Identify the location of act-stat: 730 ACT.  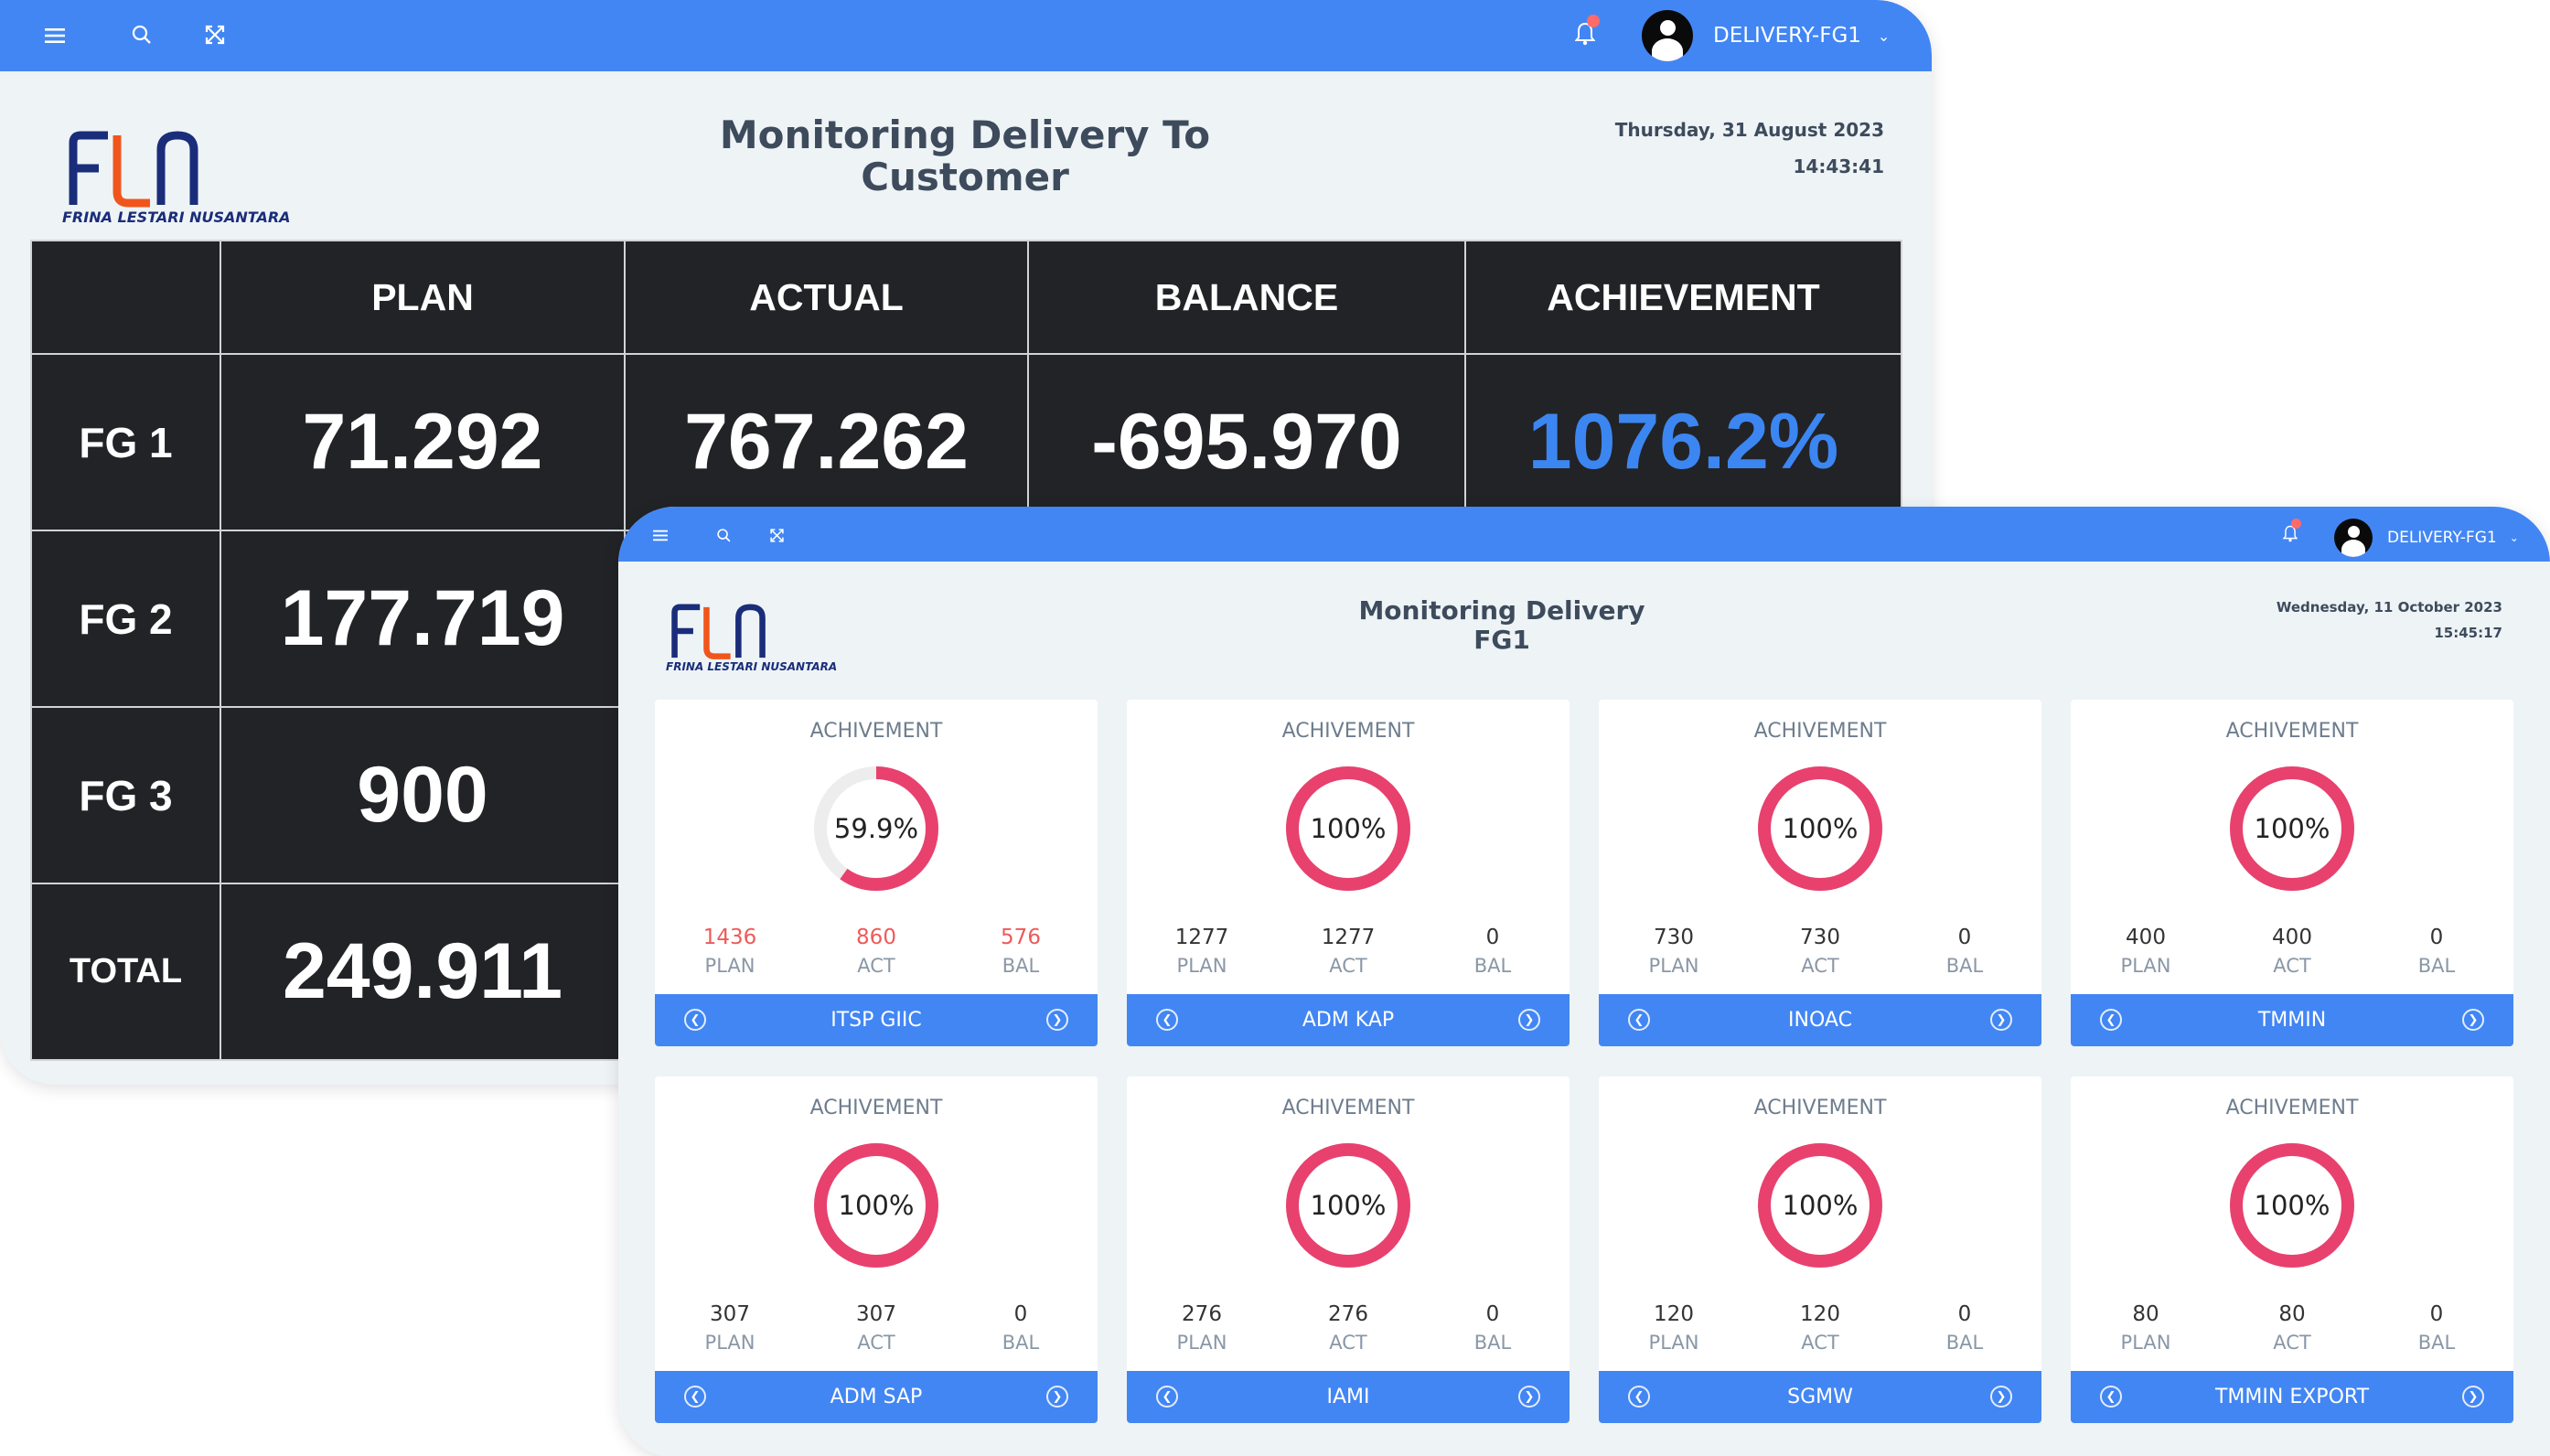
(1820, 951).